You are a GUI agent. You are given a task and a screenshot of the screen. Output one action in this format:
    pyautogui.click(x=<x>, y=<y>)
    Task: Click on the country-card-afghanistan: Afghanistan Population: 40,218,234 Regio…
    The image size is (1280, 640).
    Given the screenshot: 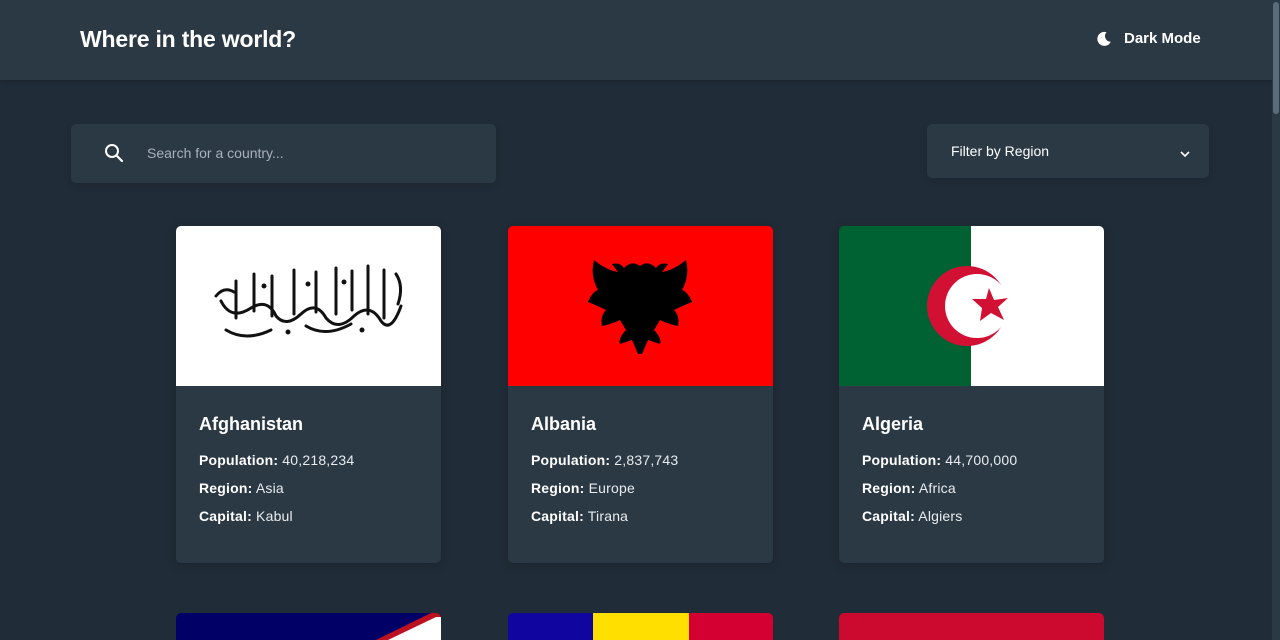 What is the action you would take?
    pyautogui.click(x=308, y=394)
    